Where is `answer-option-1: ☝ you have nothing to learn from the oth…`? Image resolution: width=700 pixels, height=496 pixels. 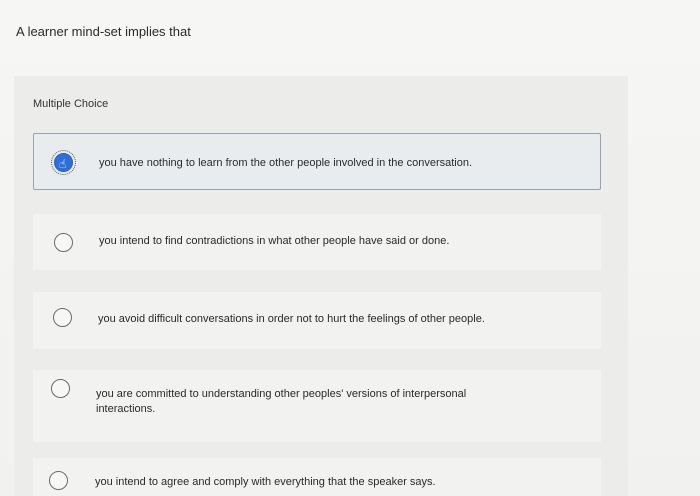 answer-option-1: ☝ you have nothing to learn from the oth… is located at coordinates (317, 161).